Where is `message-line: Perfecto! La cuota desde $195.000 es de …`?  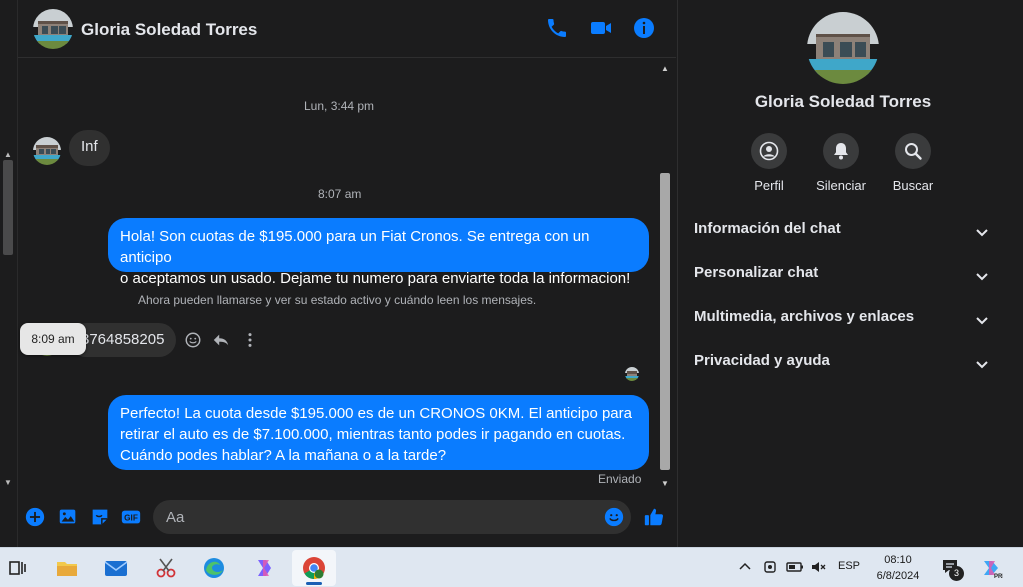
message-line: Perfecto! La cuota desde $195.000 es de … is located at coordinates (376, 413).